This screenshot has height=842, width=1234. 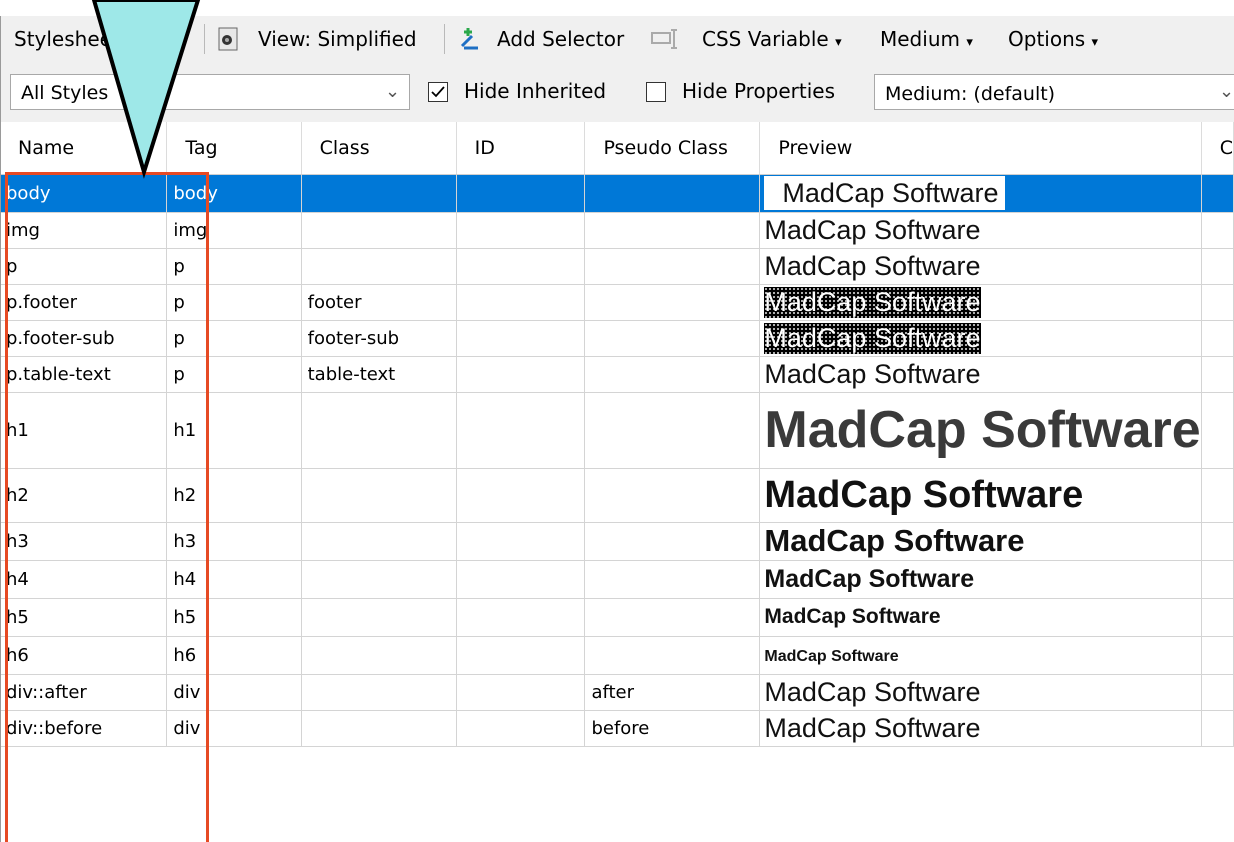 What do you see at coordinates (617, 230) in the screenshot?
I see `table-row: img img MadCap Software` at bounding box center [617, 230].